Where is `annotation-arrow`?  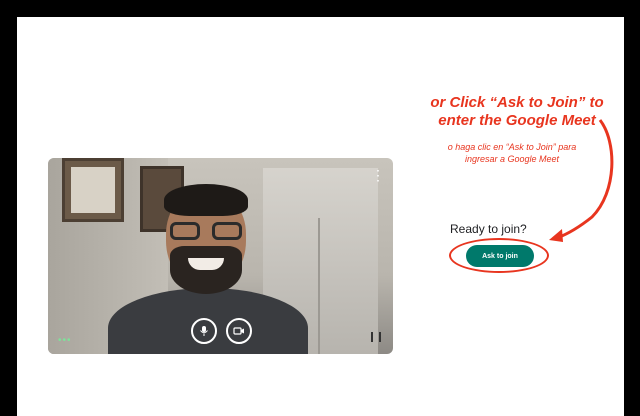
annotation-arrow is located at coordinates (581, 180).